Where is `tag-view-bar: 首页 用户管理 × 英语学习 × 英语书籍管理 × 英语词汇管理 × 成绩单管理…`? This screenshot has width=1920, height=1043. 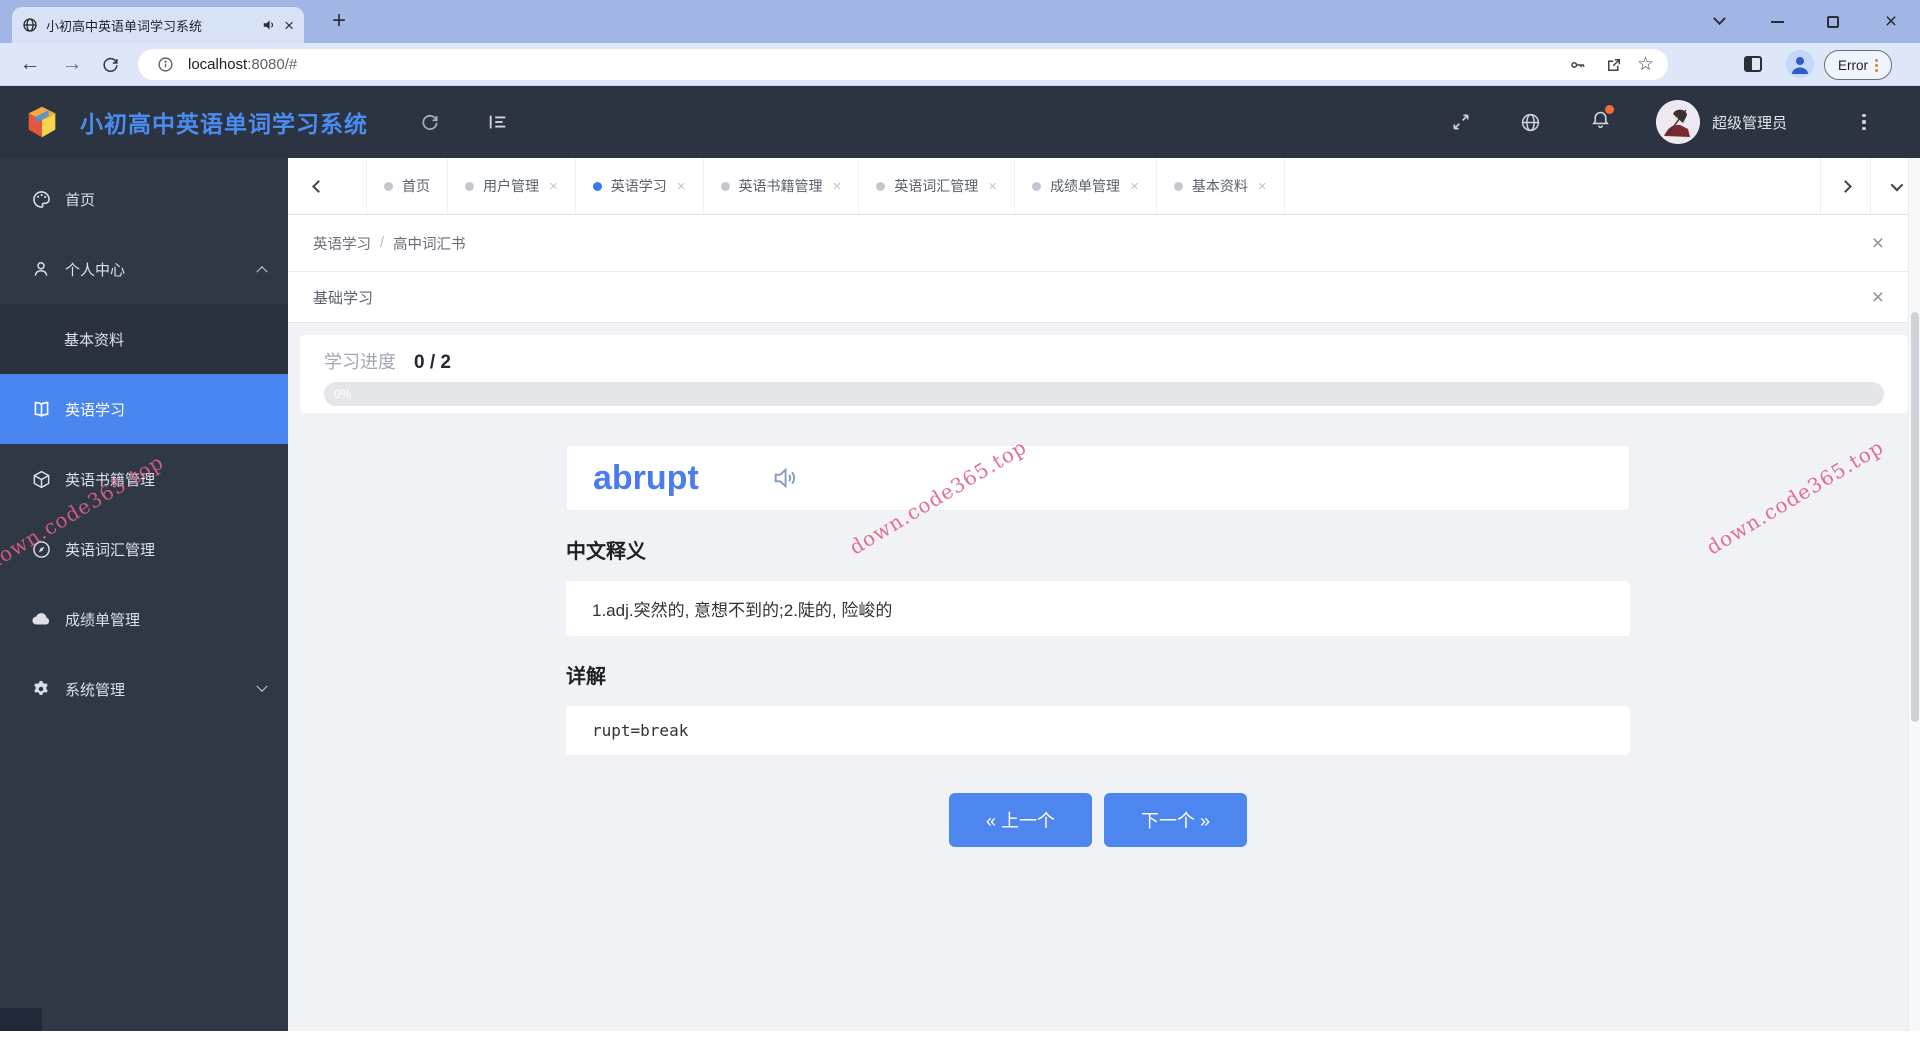
tag-view-bar: 首页 用户管理 × 英语学习 × 英语书籍管理 × 英语词汇管理 × 成绩单管理… is located at coordinates (1104, 186).